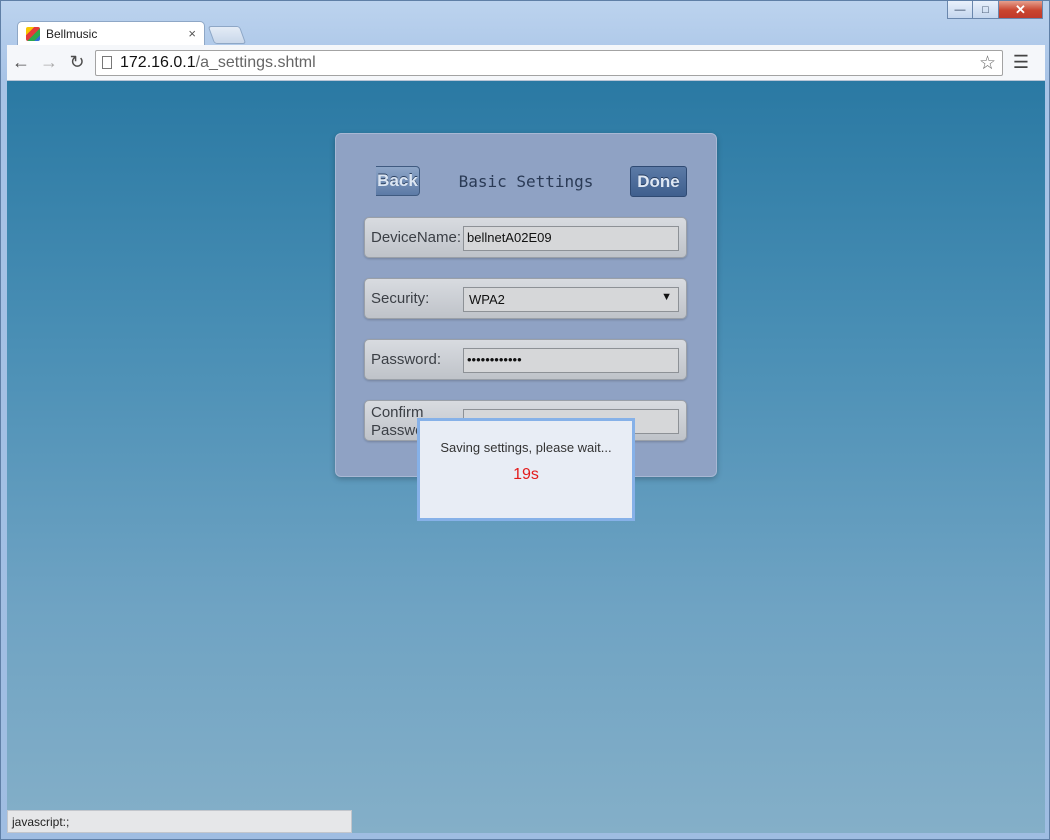 This screenshot has height=840, width=1050. I want to click on address-bar: 172.16.0.1/a_settings.shtml ☆, so click(549, 62).